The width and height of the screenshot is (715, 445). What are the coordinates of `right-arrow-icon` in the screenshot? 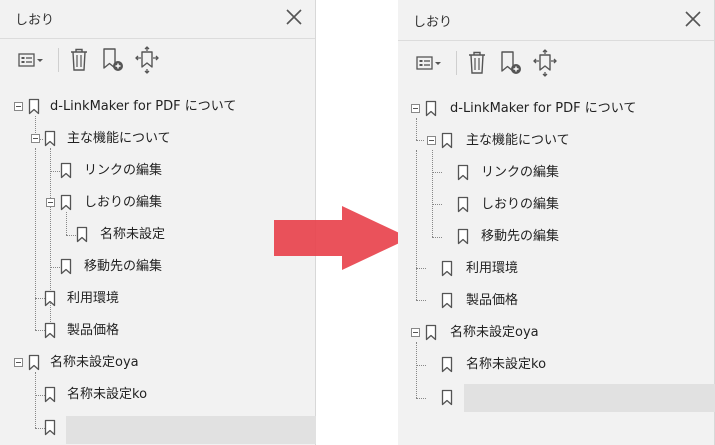 It's located at (342, 238).